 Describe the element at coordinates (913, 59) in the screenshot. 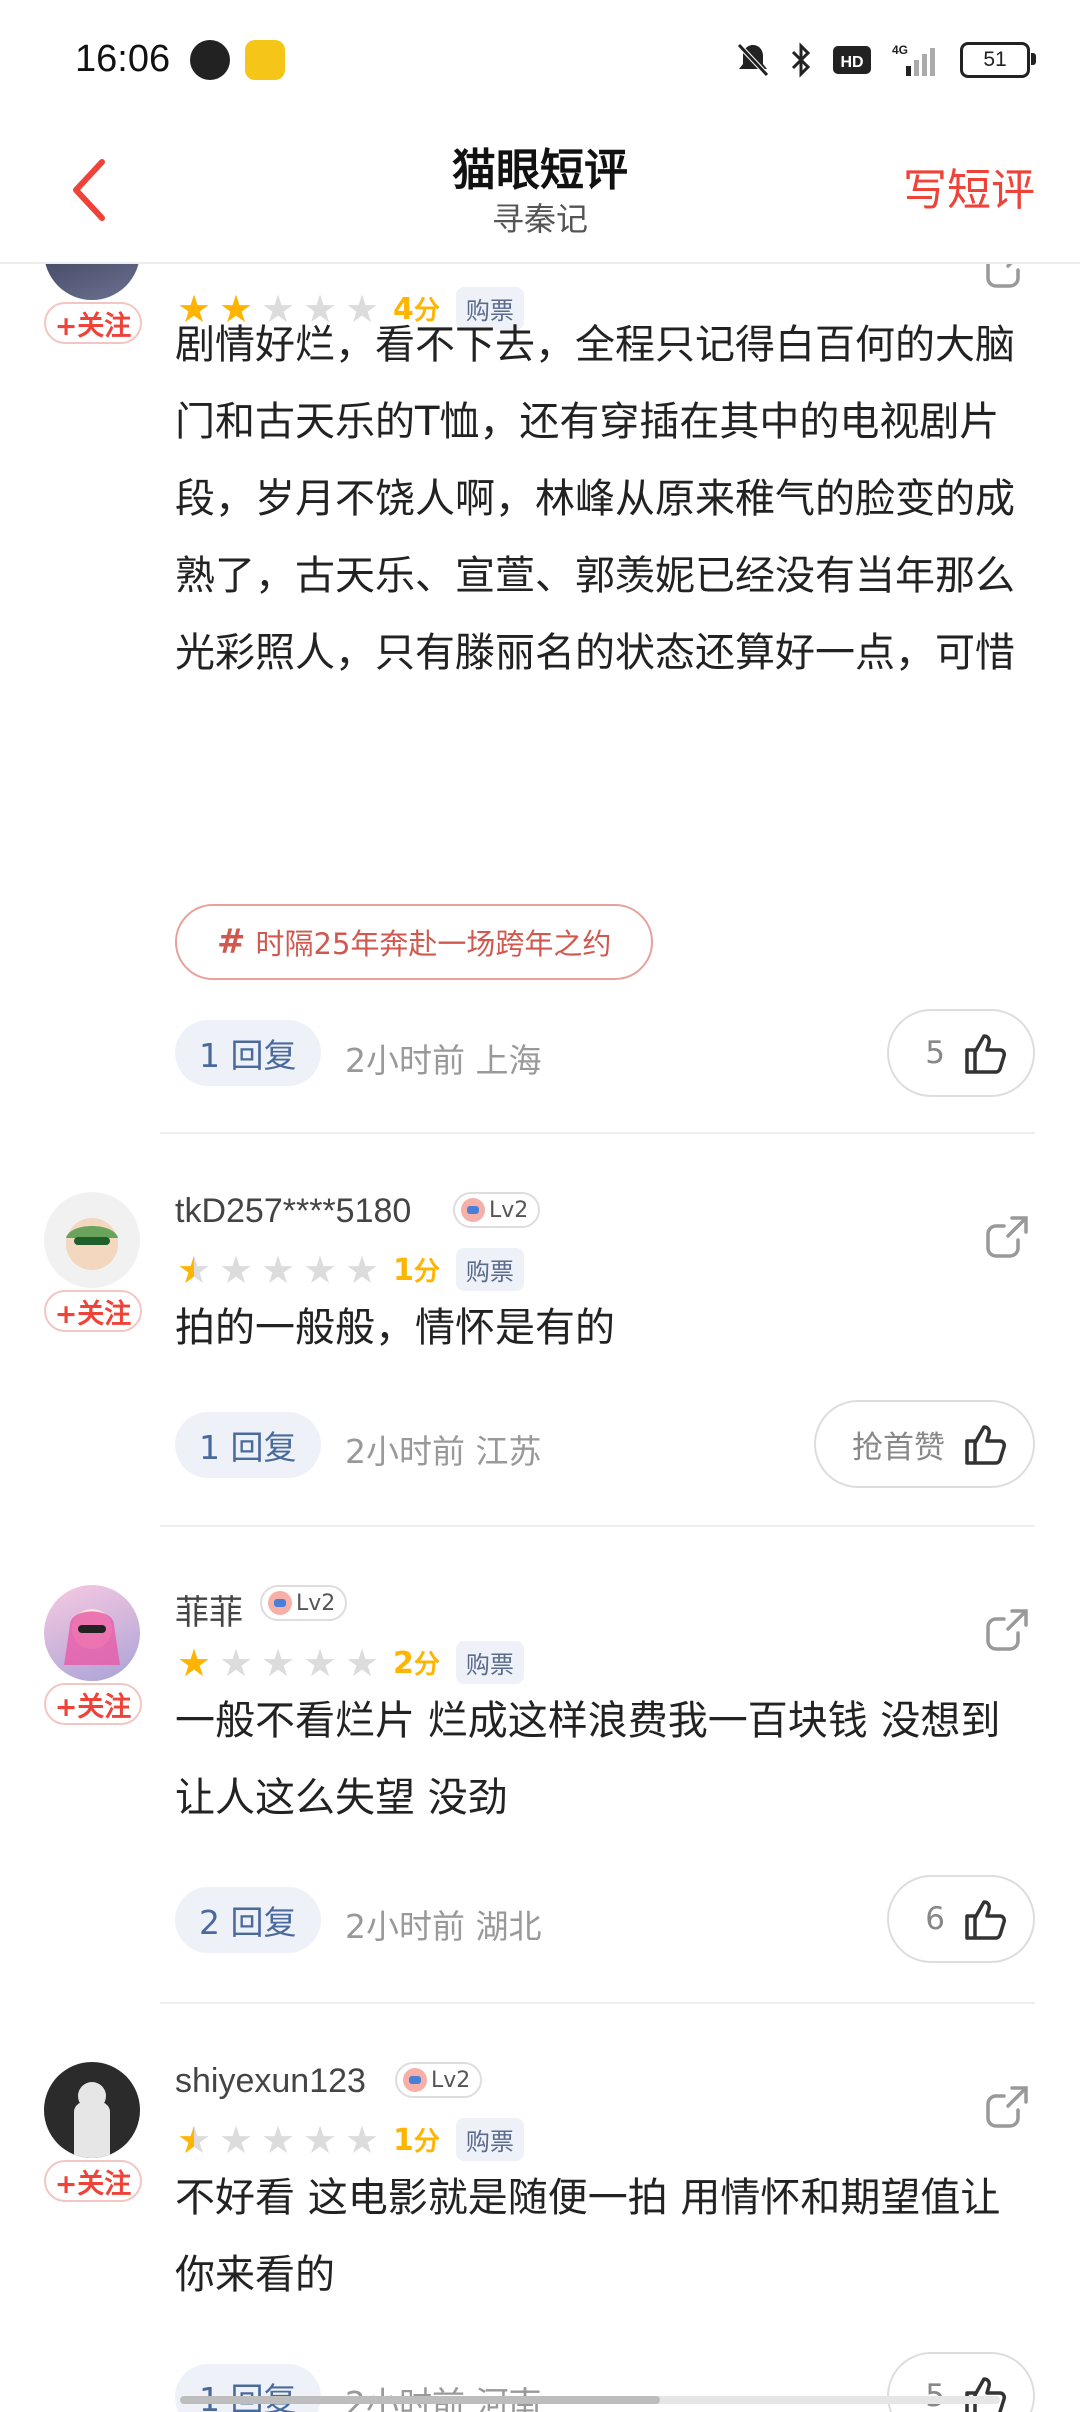

I see `signal-4g-icon: 4G` at that location.